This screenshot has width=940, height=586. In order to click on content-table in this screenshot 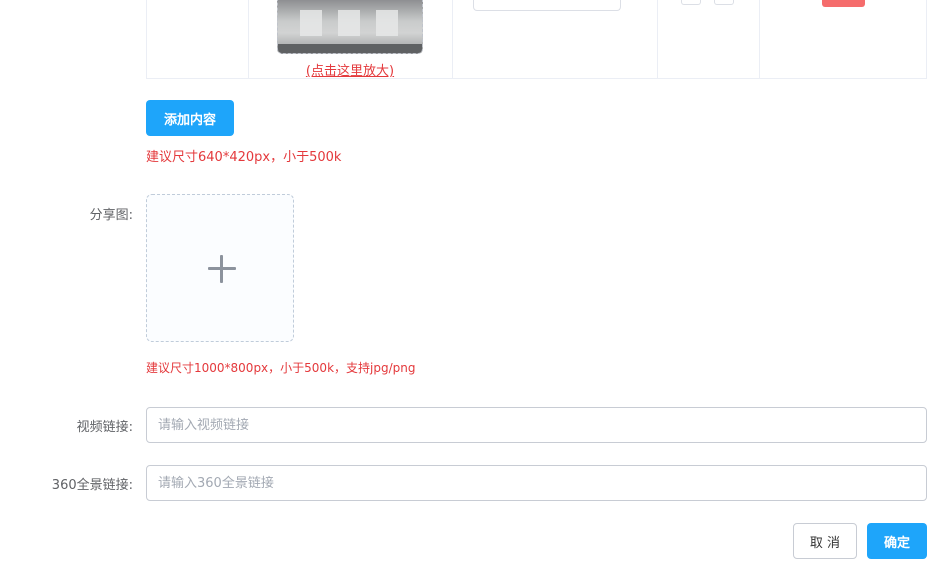, I will do `click(536, 39)`.